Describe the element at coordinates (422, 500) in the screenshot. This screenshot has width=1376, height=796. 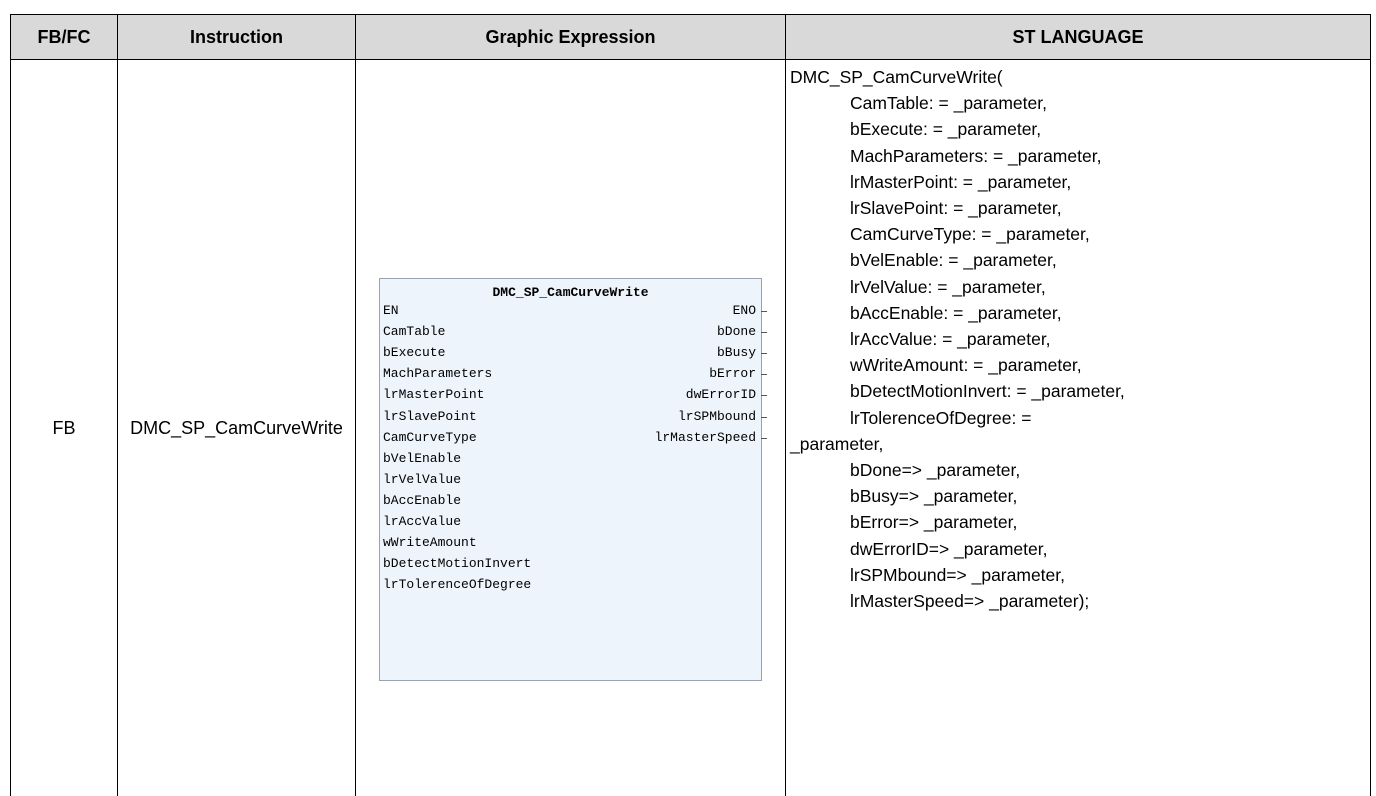
I see `fb-input-pin: bAccEnable` at that location.